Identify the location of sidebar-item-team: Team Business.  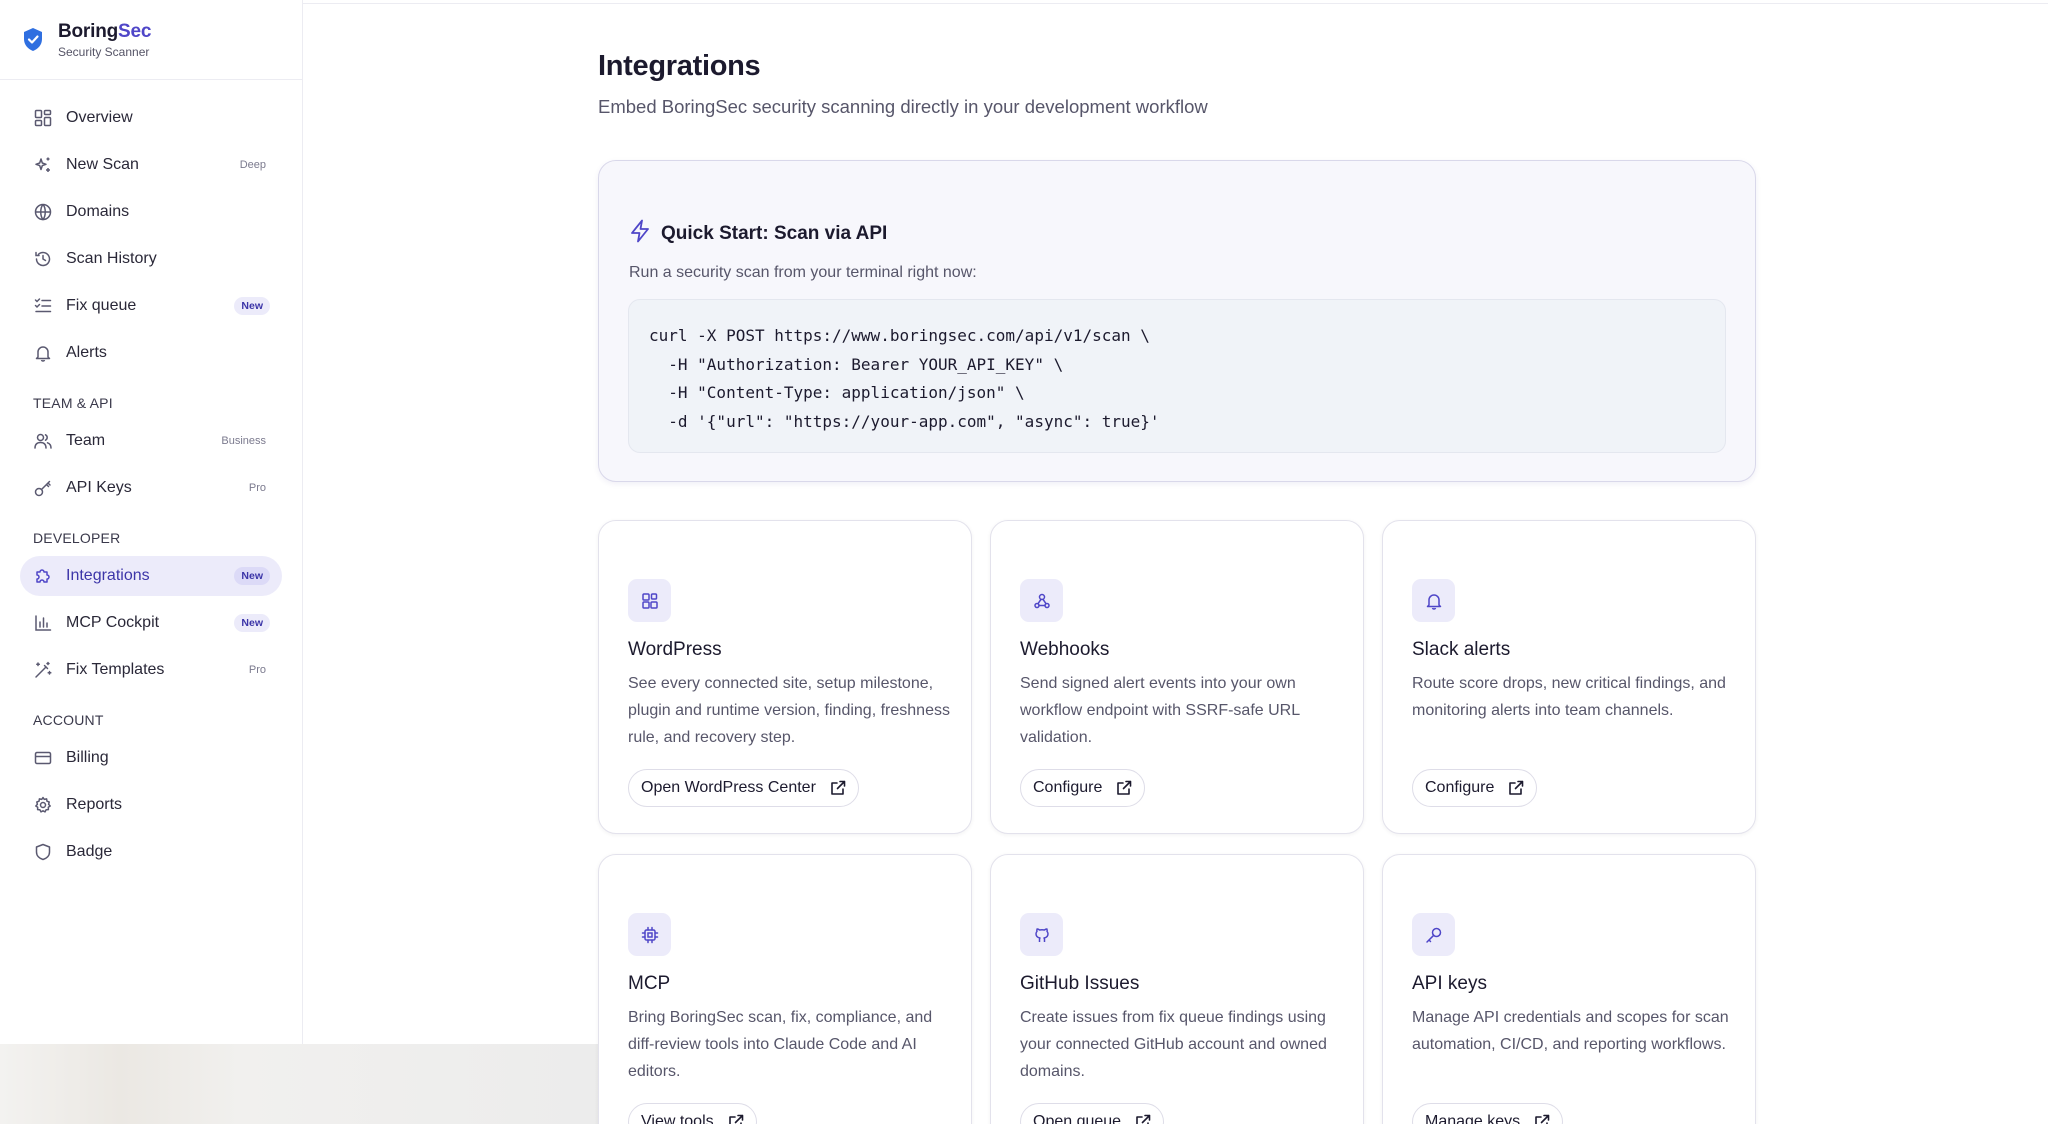
(151, 441).